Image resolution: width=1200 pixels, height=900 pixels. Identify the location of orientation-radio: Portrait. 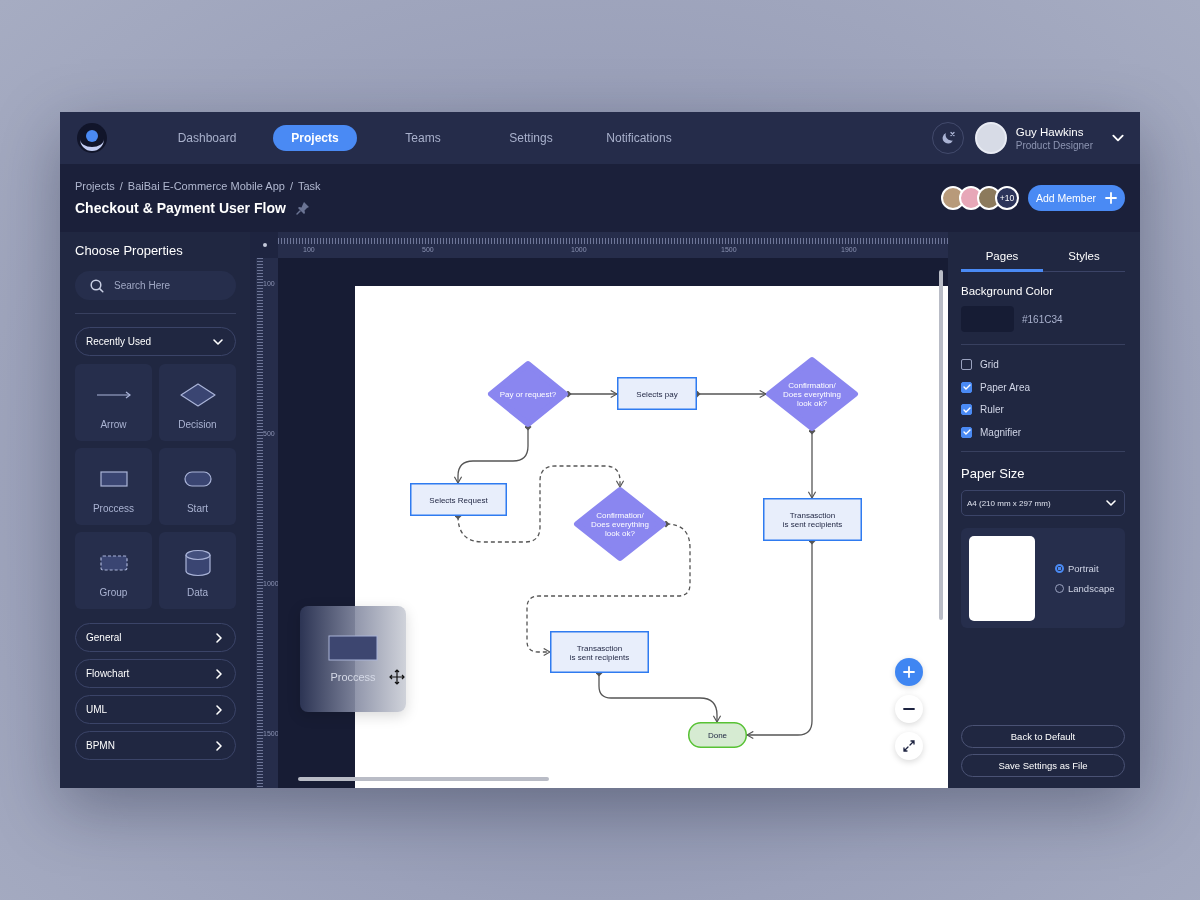
(1085, 568).